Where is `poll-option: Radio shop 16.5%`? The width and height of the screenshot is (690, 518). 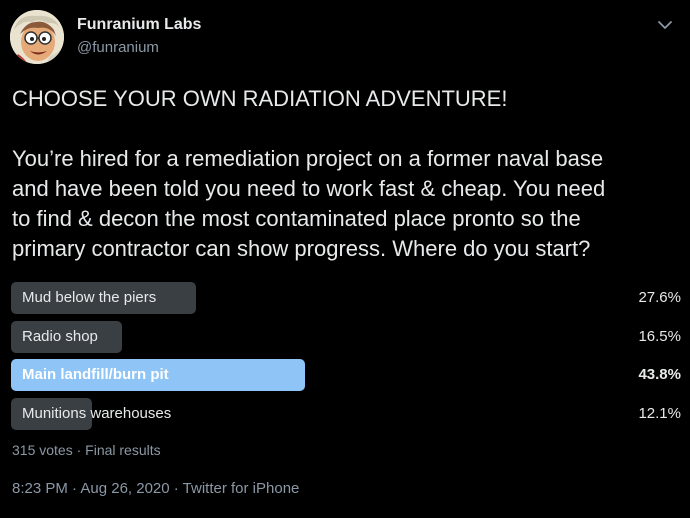
poll-option: Radio shop 16.5% is located at coordinates (346, 336).